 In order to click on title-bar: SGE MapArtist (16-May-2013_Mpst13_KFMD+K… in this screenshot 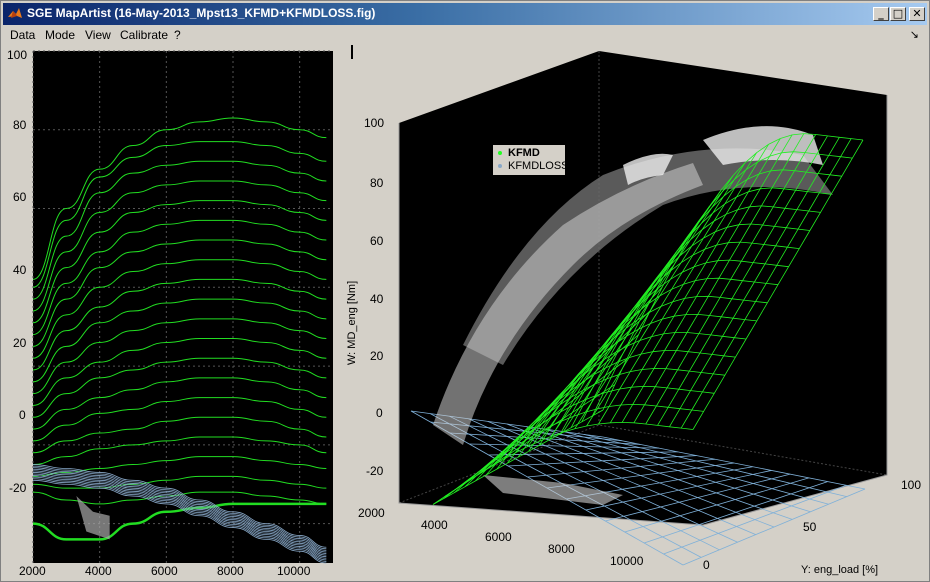, I will do `click(465, 14)`.